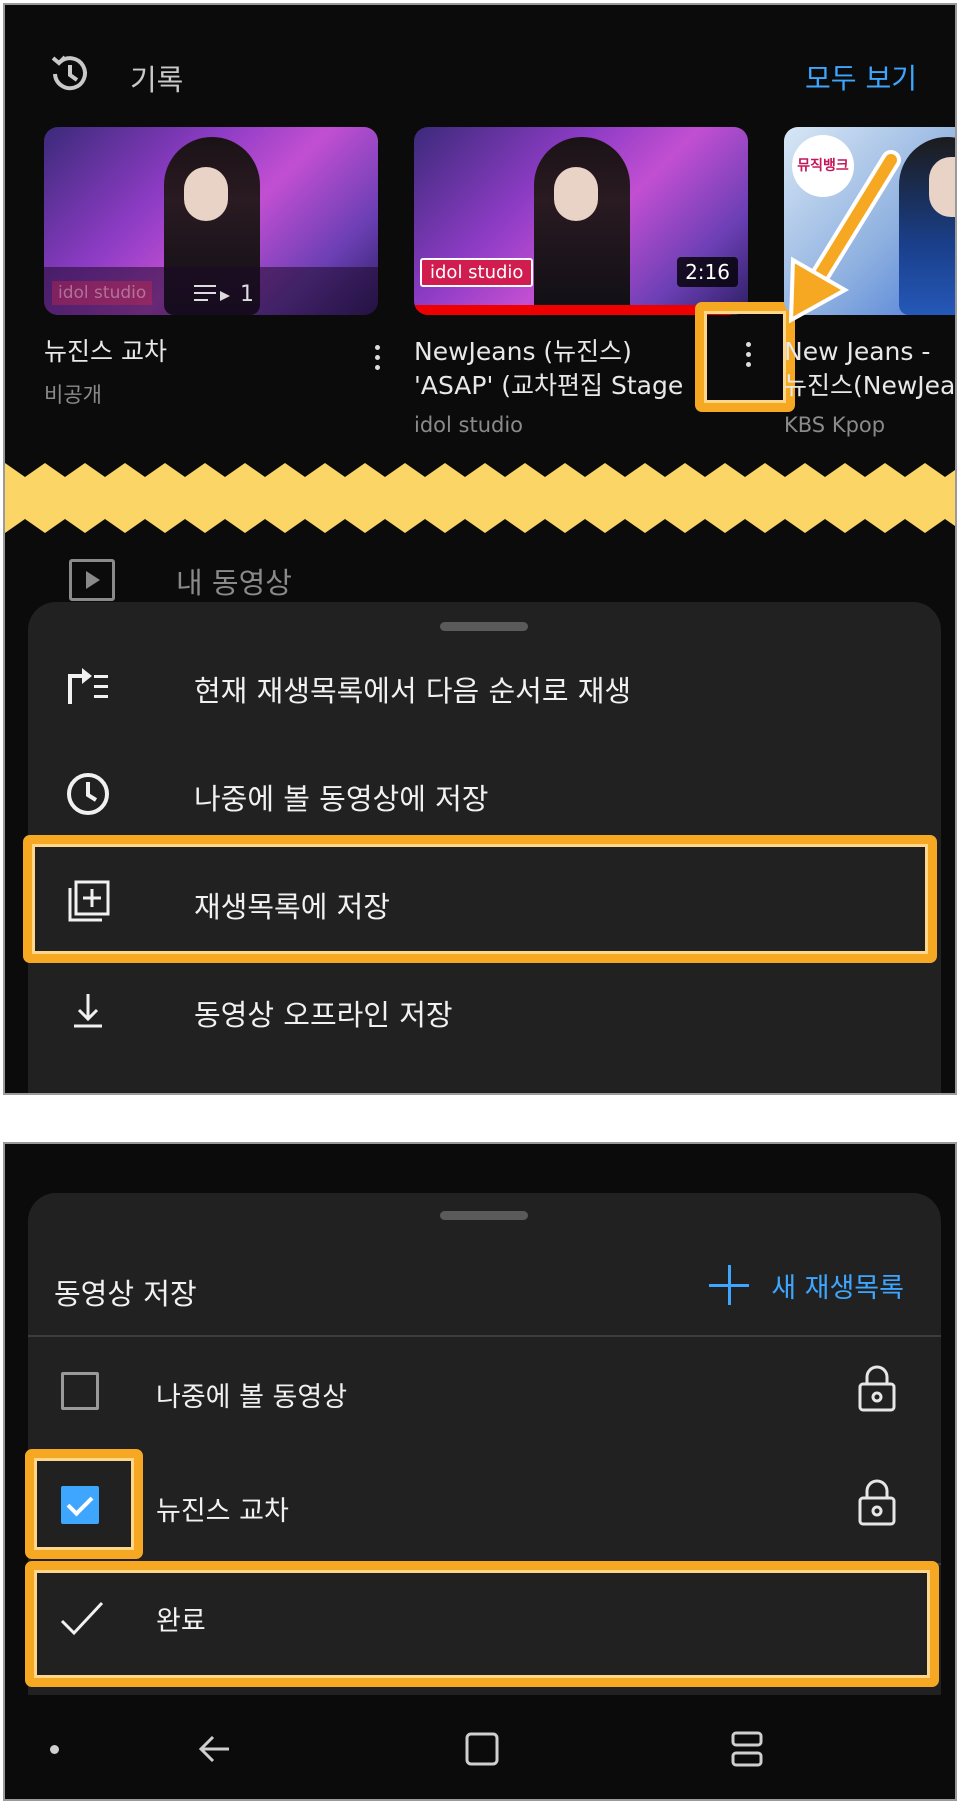 This screenshot has height=1804, width=960. What do you see at coordinates (194, 352) in the screenshot?
I see `card-title-1: 뉴진스 교차` at bounding box center [194, 352].